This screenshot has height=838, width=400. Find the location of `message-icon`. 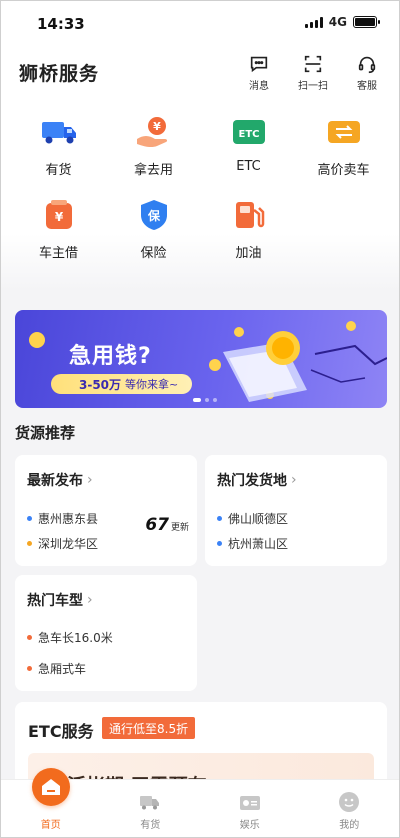

message-icon is located at coordinates (259, 64).